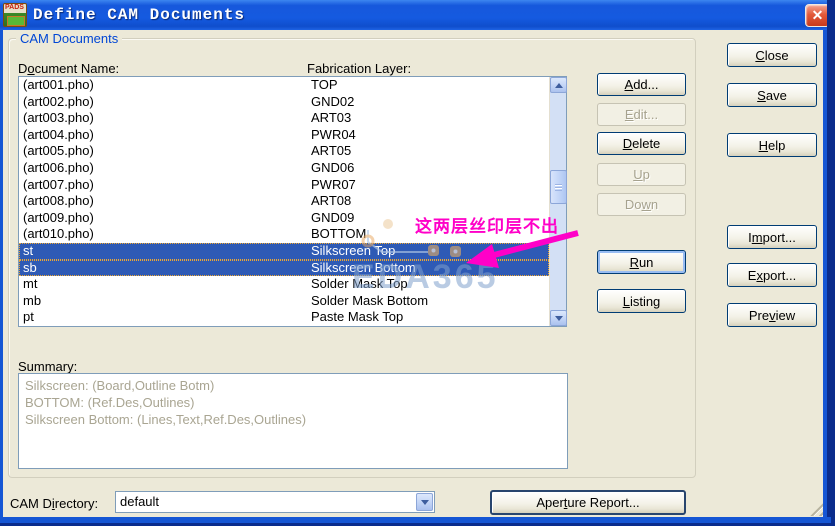 This screenshot has height=526, width=835. Describe the element at coordinates (333, 167) in the screenshot. I see `fabrication-layer-cell: GND06` at that location.